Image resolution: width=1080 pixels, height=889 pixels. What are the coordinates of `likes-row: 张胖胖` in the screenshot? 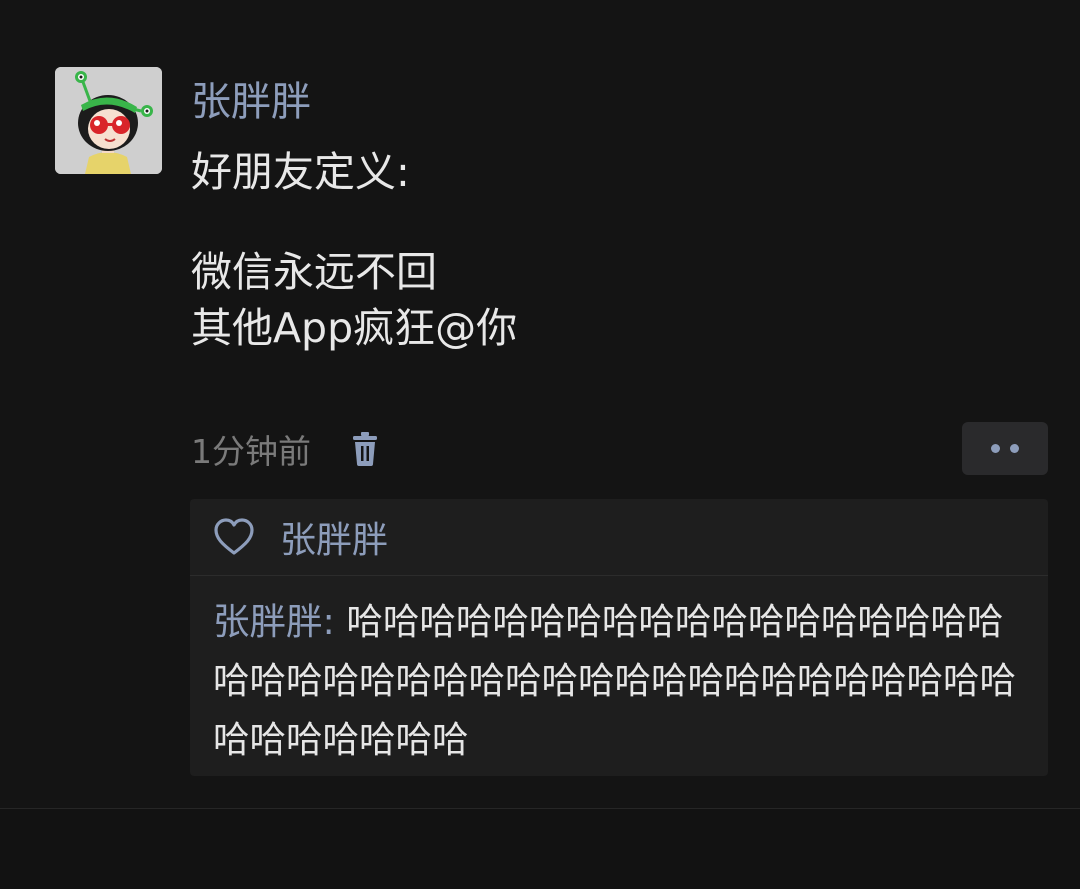 It's located at (619, 537).